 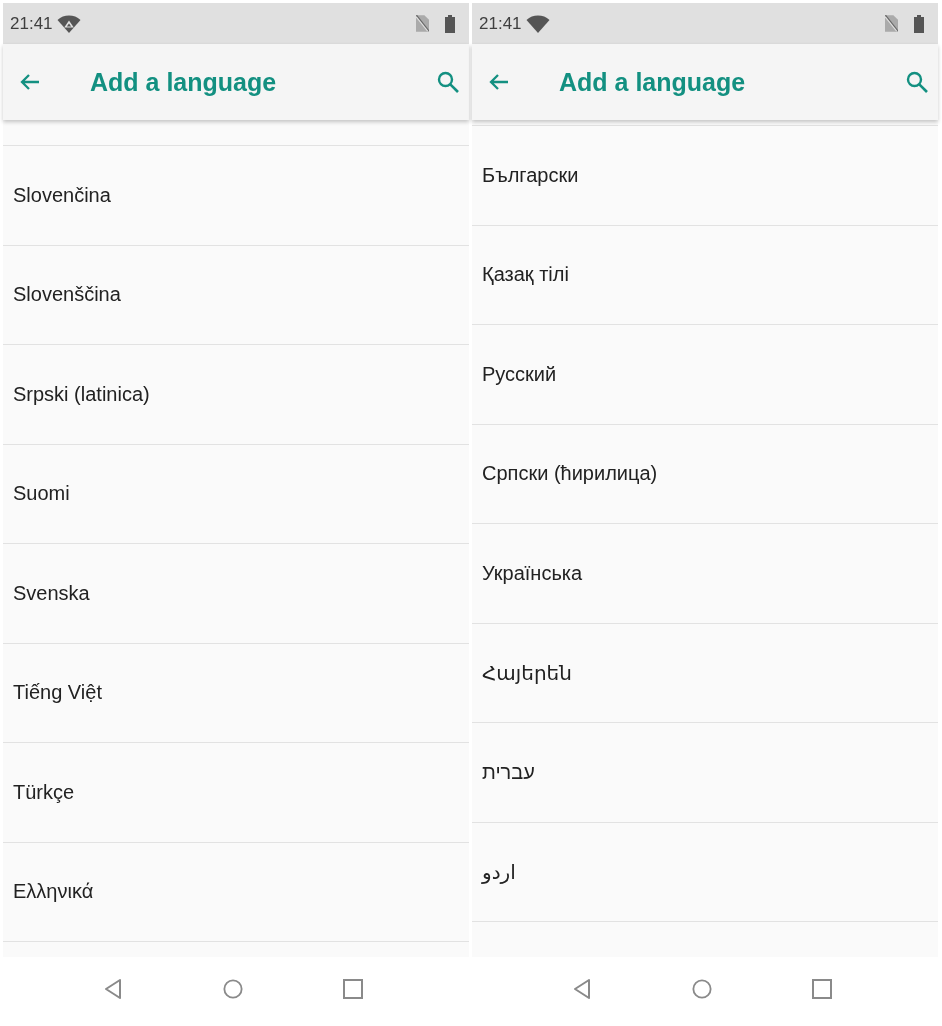 What do you see at coordinates (236, 494) in the screenshot?
I see `language-item: Suomi` at bounding box center [236, 494].